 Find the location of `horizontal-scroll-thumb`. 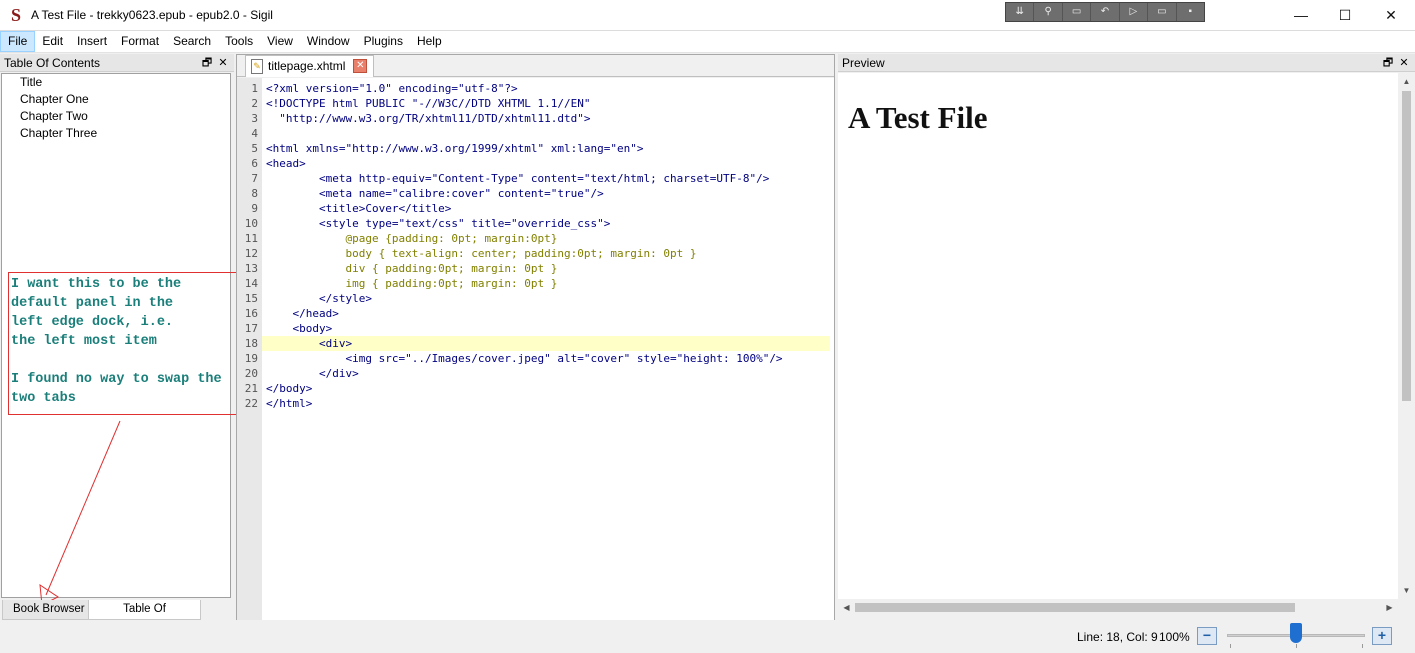

horizontal-scroll-thumb is located at coordinates (1075, 607).